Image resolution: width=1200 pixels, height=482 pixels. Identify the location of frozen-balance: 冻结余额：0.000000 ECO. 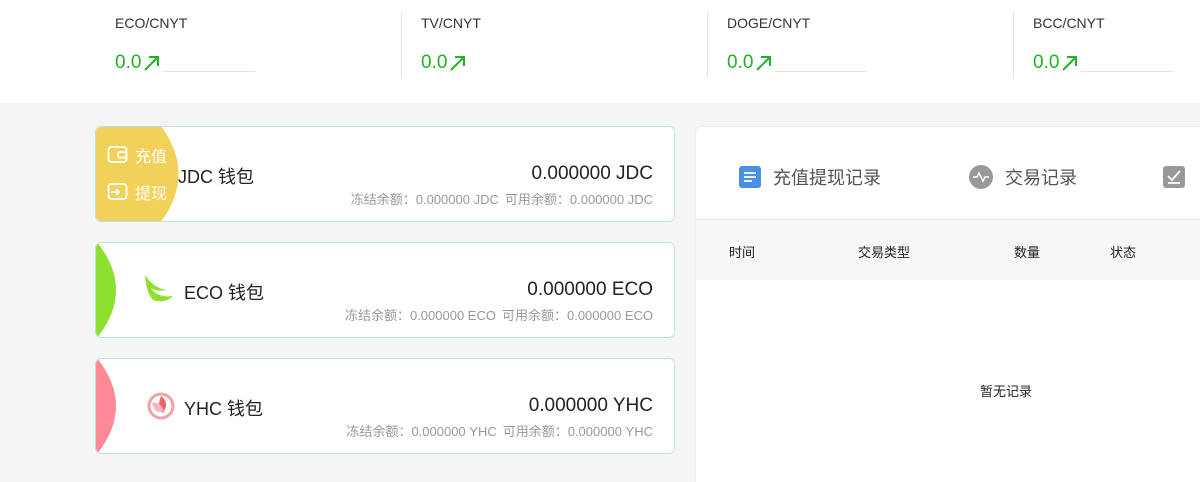
(420, 315).